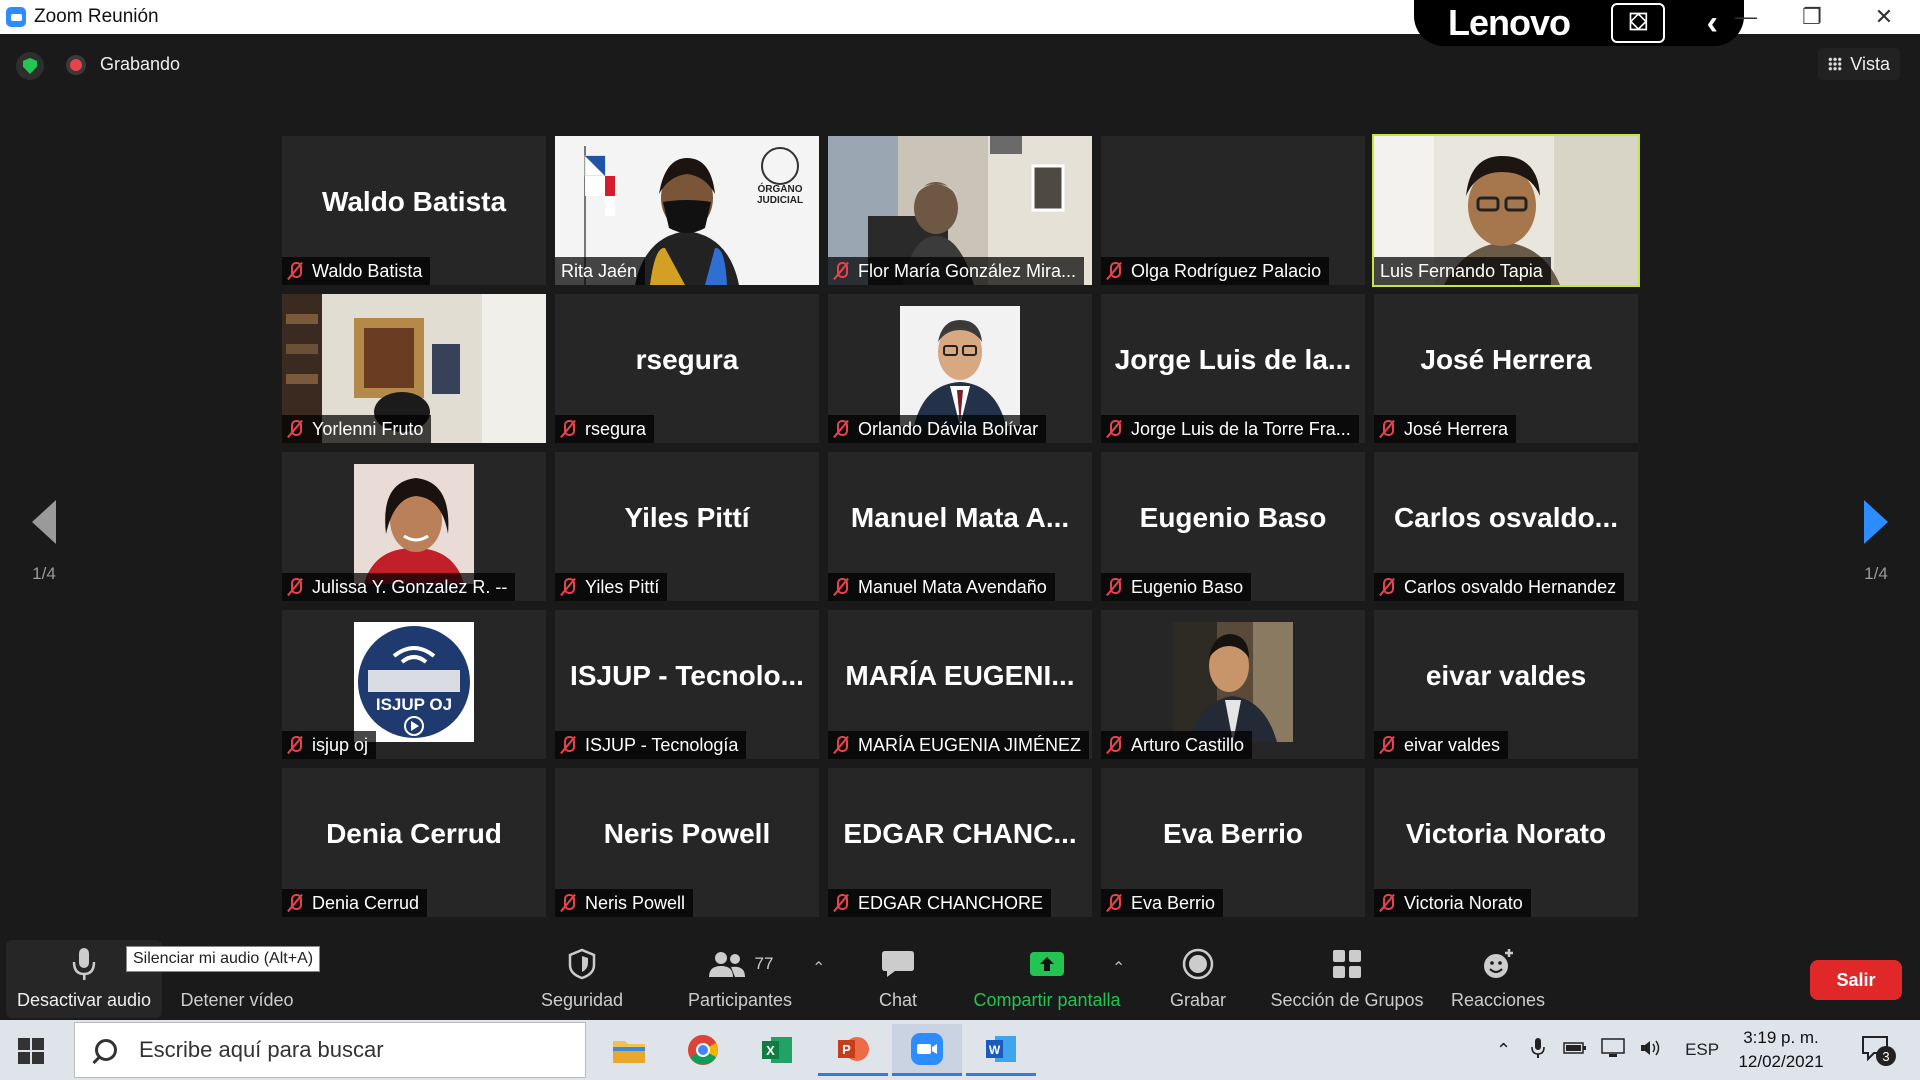  I want to click on participant-tile: Eugenio Baso Eugenio Baso, so click(1233, 526).